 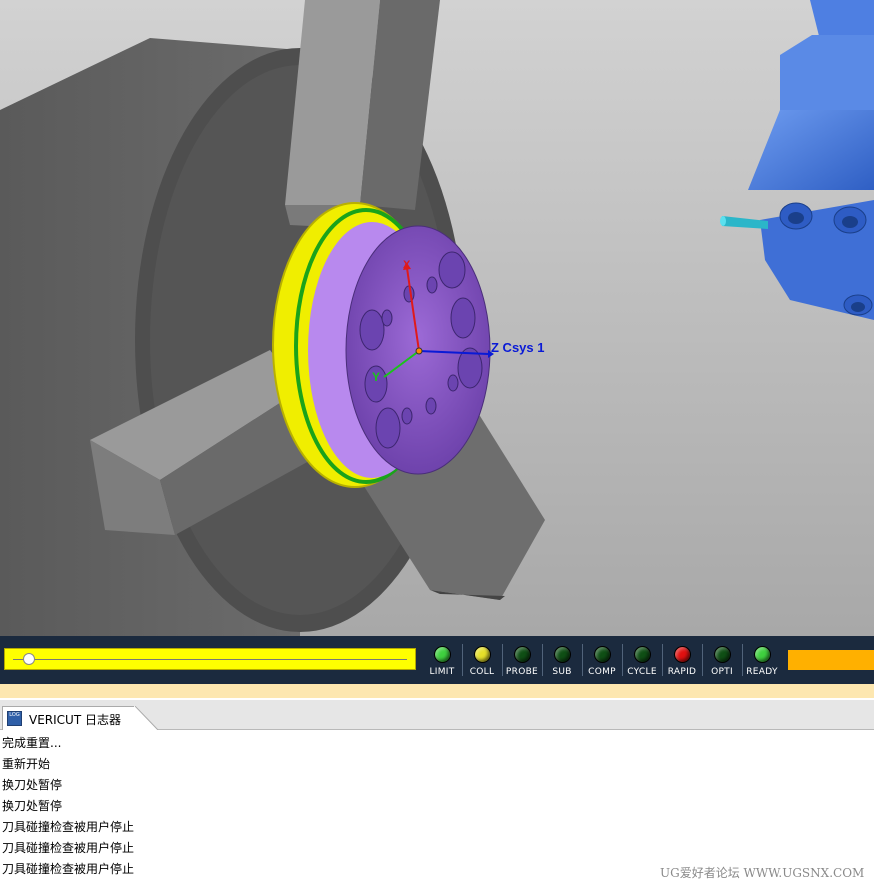 I want to click on status-light-label: CYCLE, so click(x=642, y=672).